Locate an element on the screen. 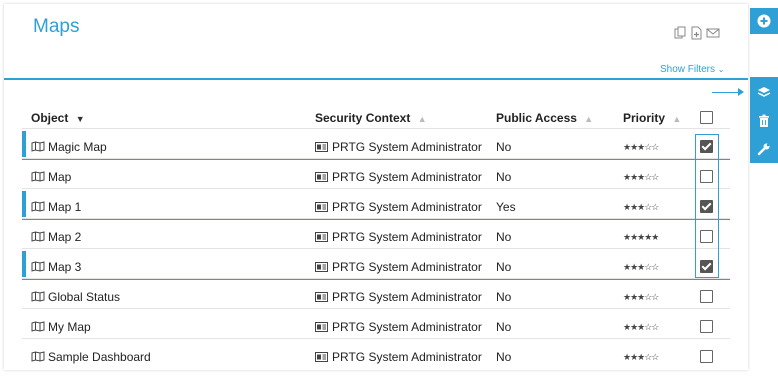 Image resolution: width=778 pixels, height=376 pixels. show-filters-label: Show Filters is located at coordinates (688, 69).